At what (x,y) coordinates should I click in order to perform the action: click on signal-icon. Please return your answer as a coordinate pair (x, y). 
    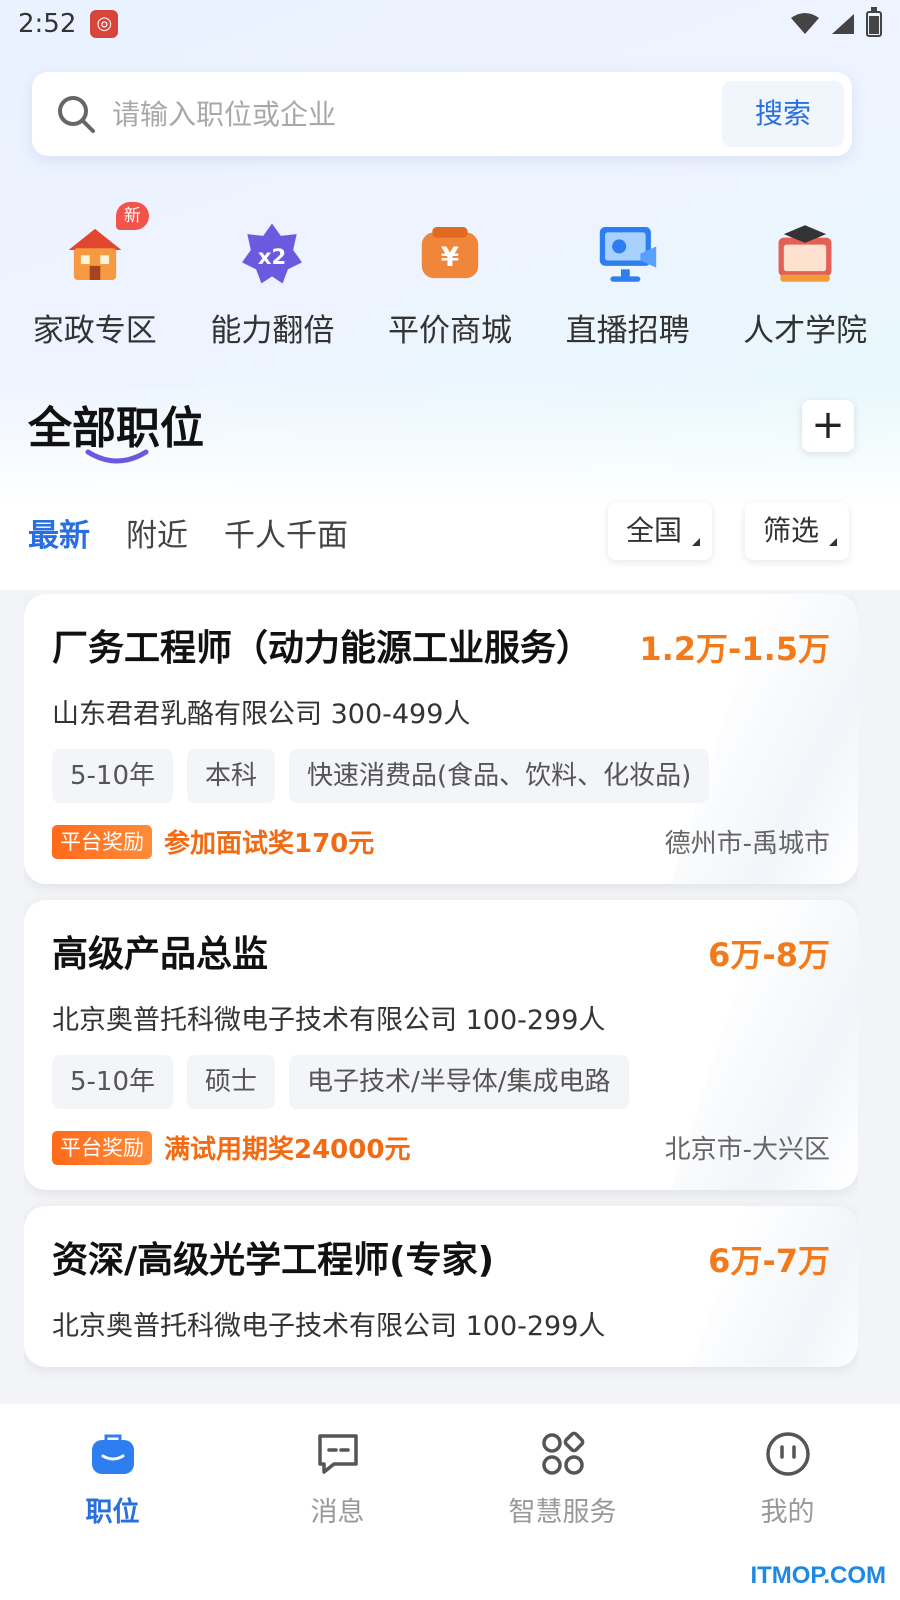
    Looking at the image, I should click on (843, 24).